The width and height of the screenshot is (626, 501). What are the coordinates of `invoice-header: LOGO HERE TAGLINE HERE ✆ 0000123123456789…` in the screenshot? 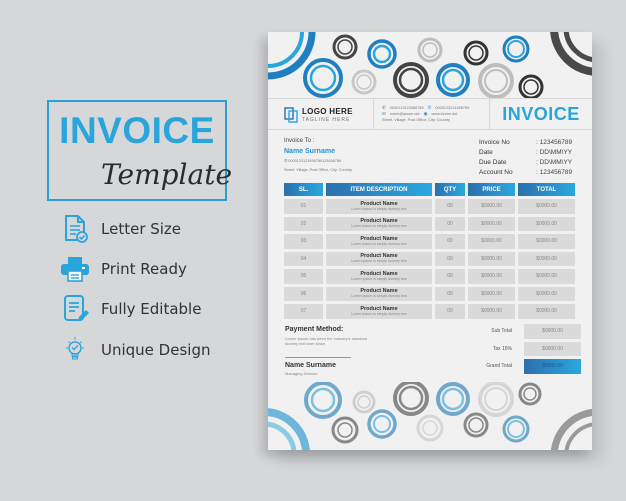 It's located at (430, 114).